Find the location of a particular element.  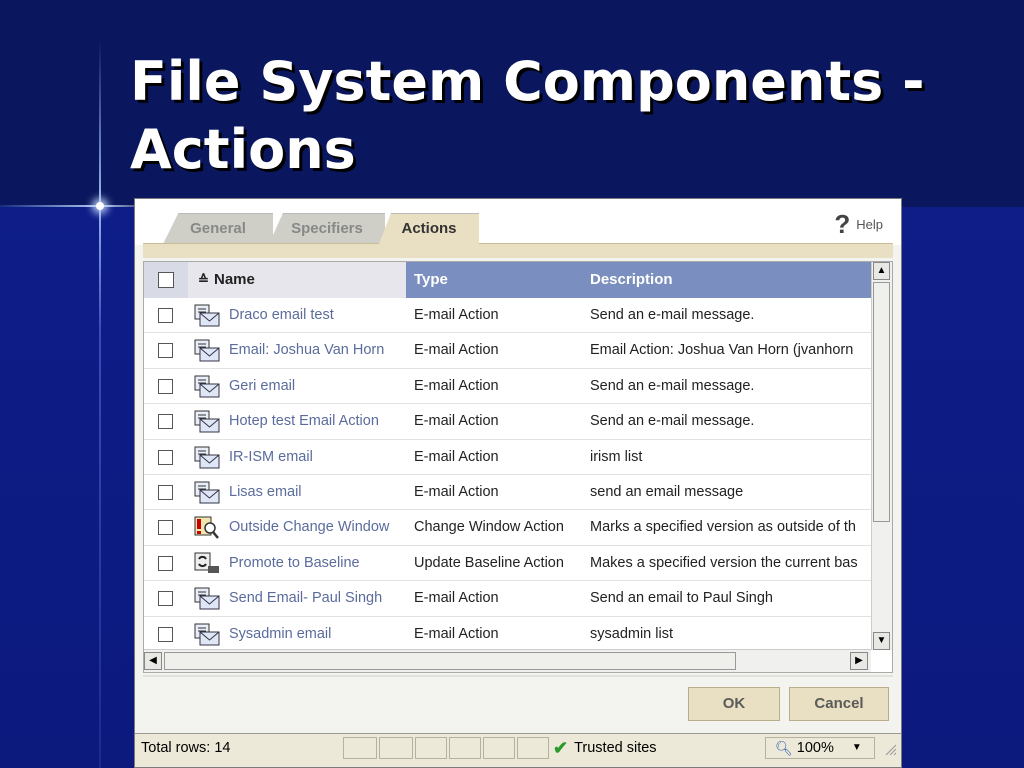

slide-title-line-1: File System Components - is located at coordinates (527, 81).